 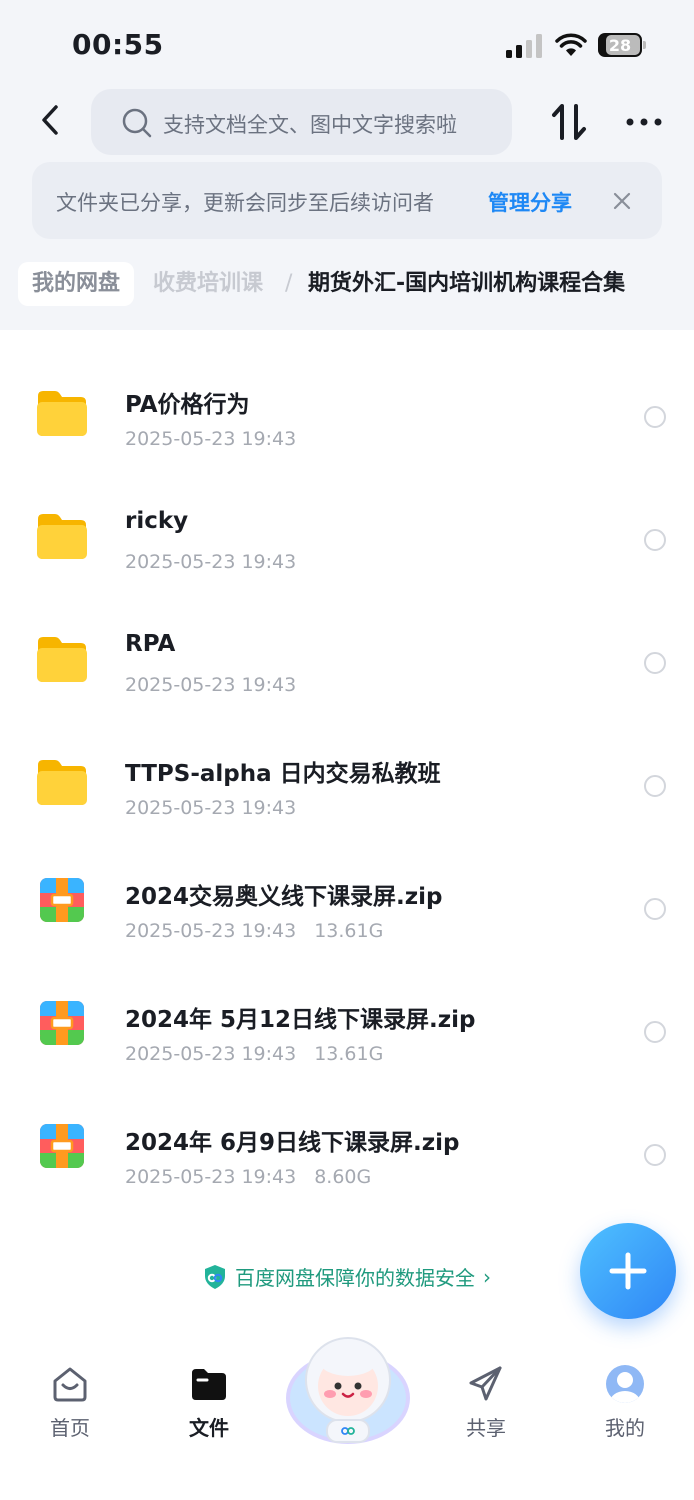 What do you see at coordinates (625, 1384) in the screenshot?
I see `avatar-icon` at bounding box center [625, 1384].